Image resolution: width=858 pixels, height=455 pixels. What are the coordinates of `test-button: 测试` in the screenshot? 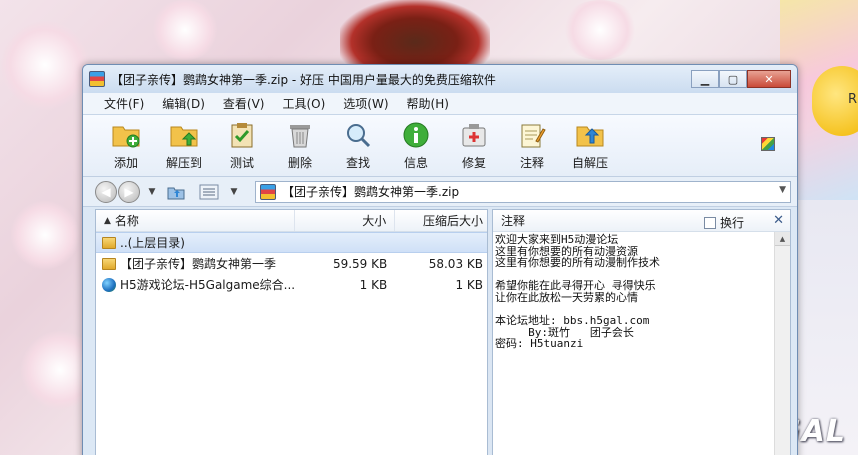 It's located at (242, 146).